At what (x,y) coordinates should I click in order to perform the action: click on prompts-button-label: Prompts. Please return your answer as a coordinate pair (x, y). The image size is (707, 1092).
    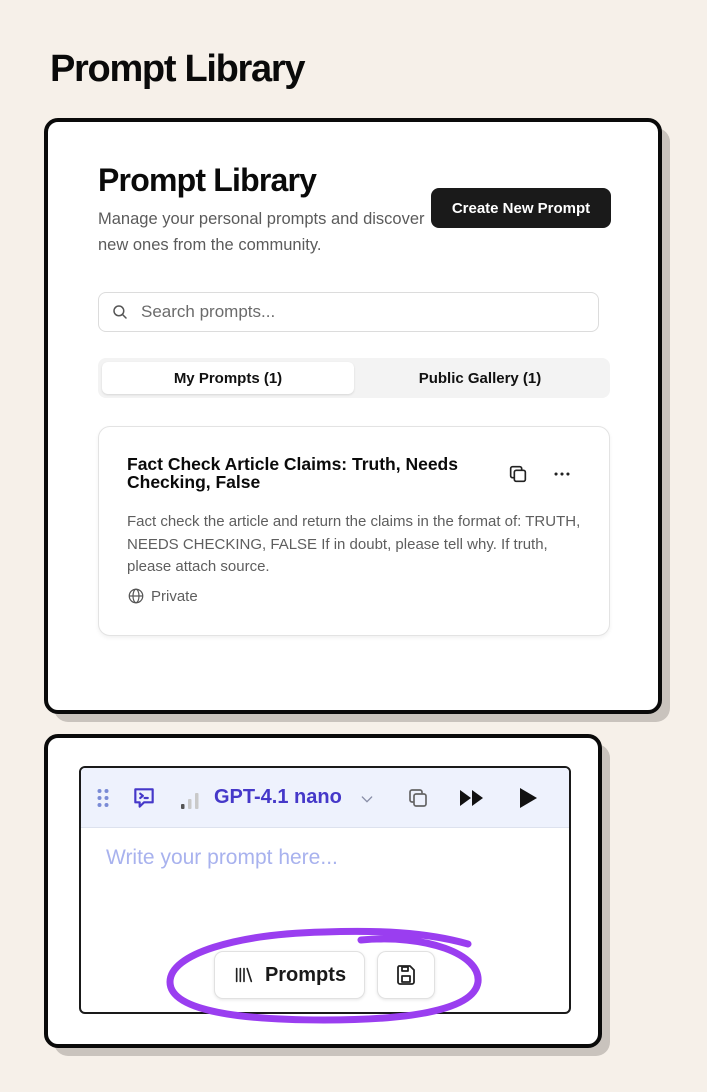
    Looking at the image, I should click on (305, 974).